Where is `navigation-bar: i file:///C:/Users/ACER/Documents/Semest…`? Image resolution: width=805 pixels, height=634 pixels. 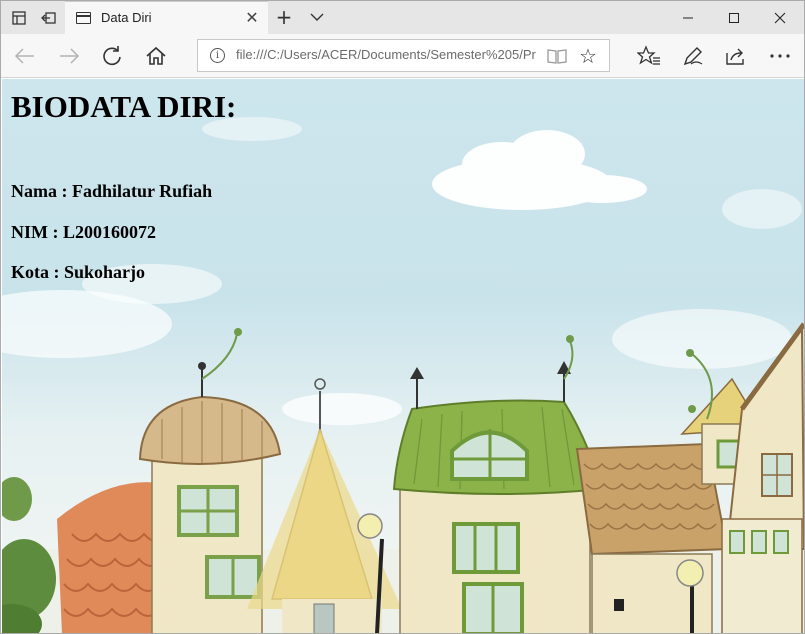
navigation-bar: i file:///C:/Users/ACER/Documents/Semest… is located at coordinates (402, 56).